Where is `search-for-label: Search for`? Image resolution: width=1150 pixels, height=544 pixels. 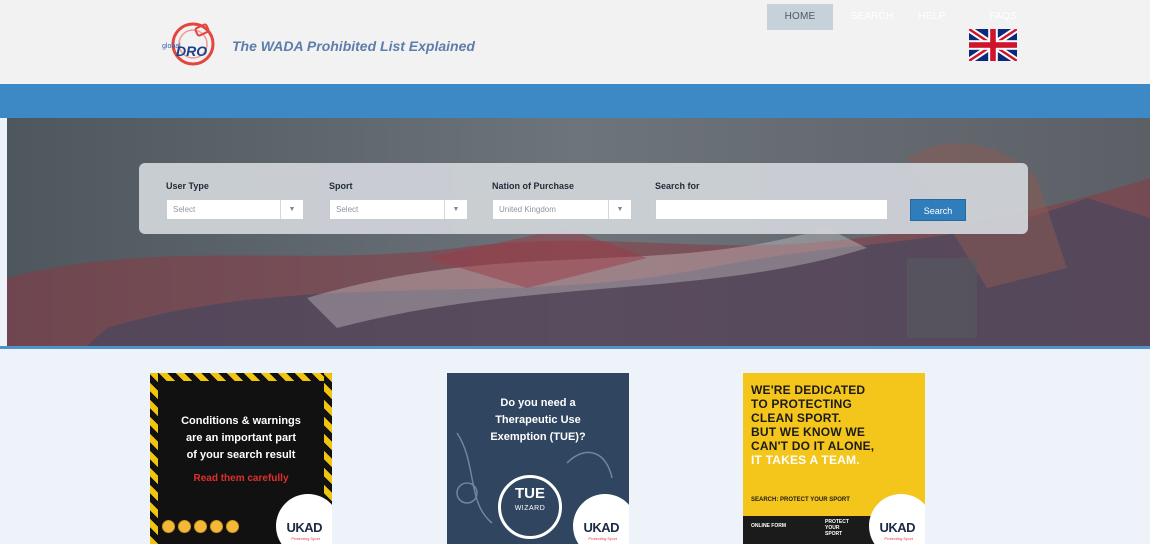
search-for-label: Search for is located at coordinates (677, 186).